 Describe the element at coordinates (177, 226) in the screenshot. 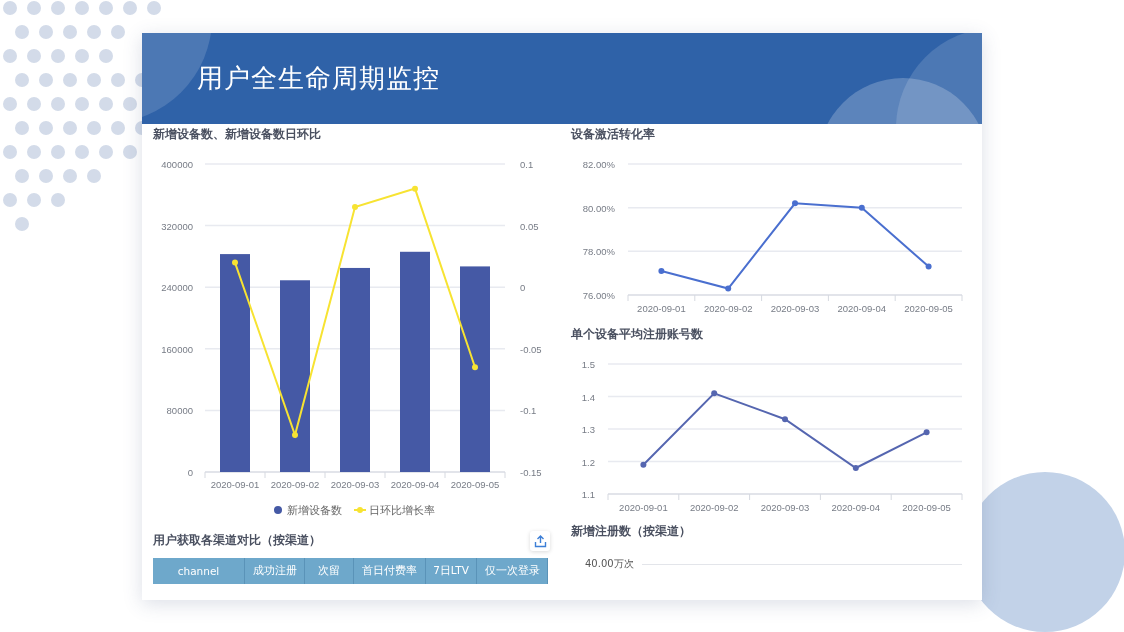

I see `axis-label: 320000` at that location.